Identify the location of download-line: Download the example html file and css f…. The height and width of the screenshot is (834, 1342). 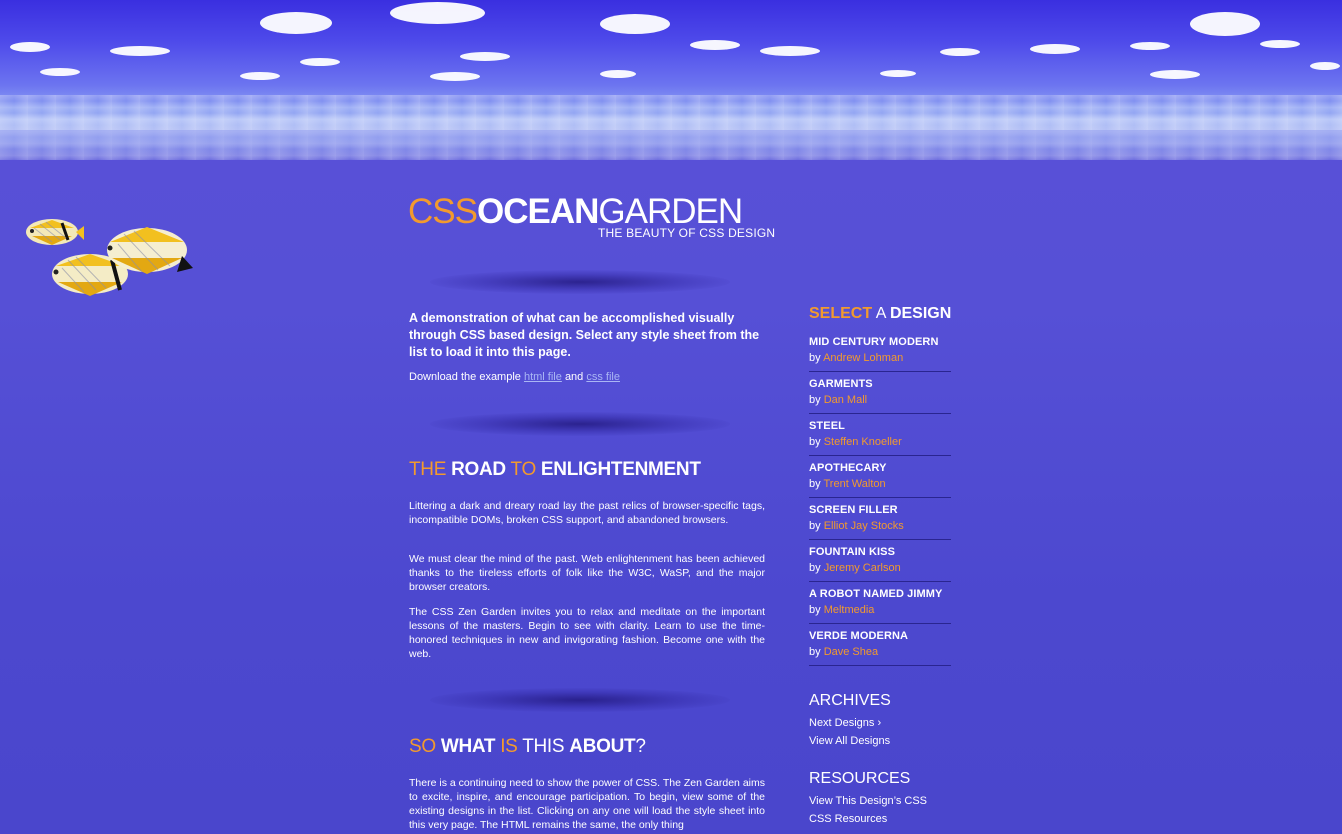
(514, 377).